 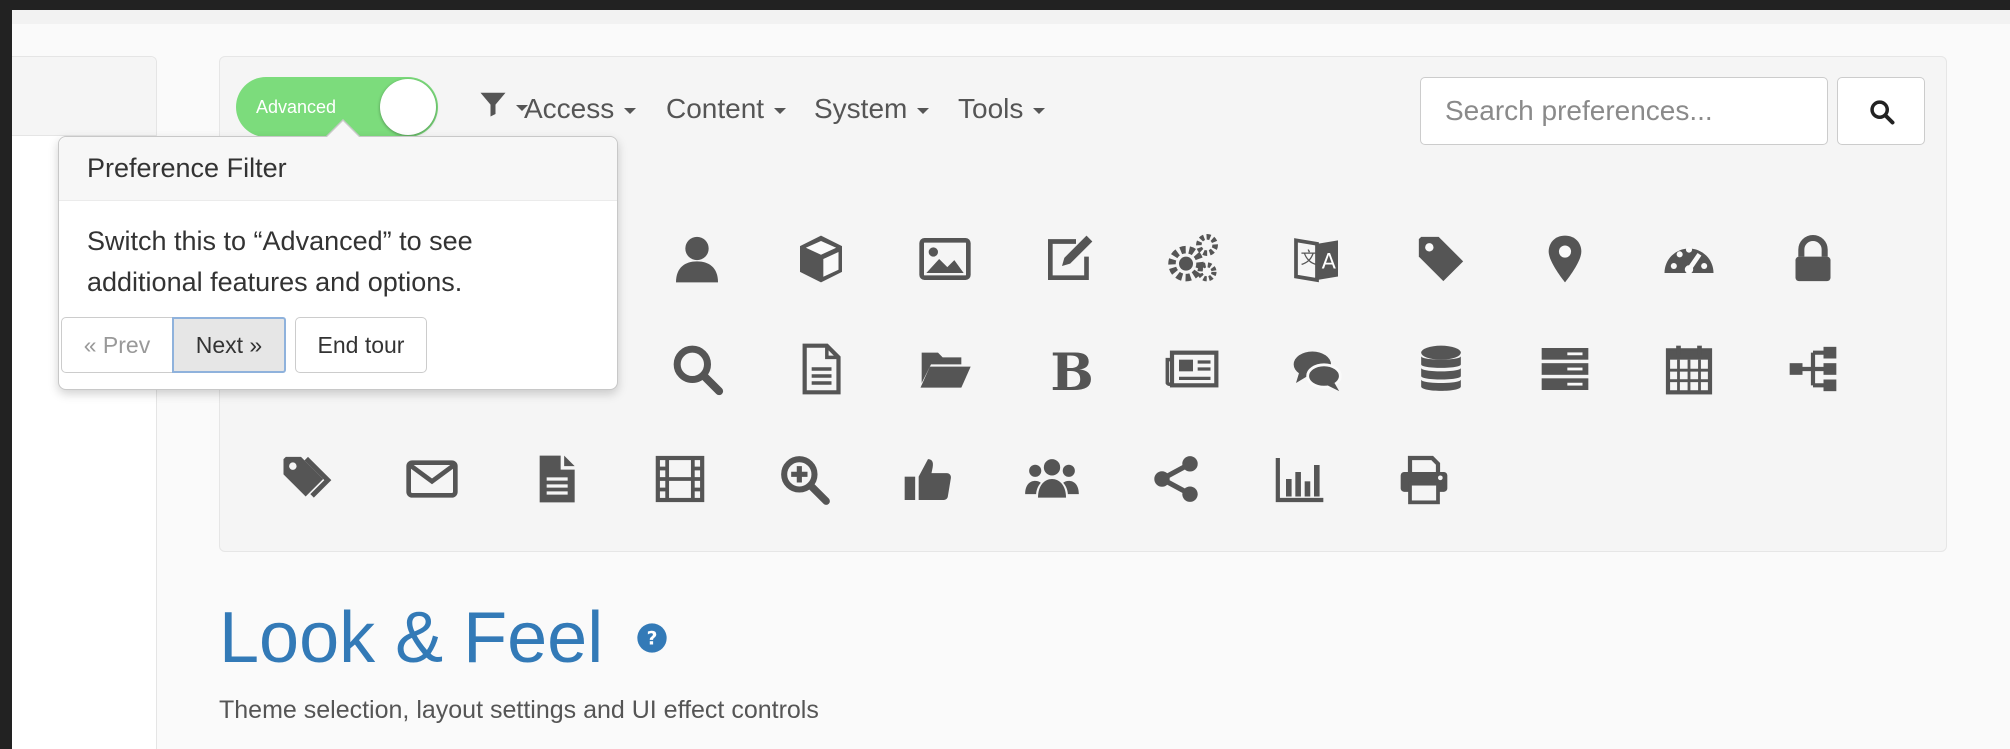 I want to click on lock-icon, so click(x=1813, y=259).